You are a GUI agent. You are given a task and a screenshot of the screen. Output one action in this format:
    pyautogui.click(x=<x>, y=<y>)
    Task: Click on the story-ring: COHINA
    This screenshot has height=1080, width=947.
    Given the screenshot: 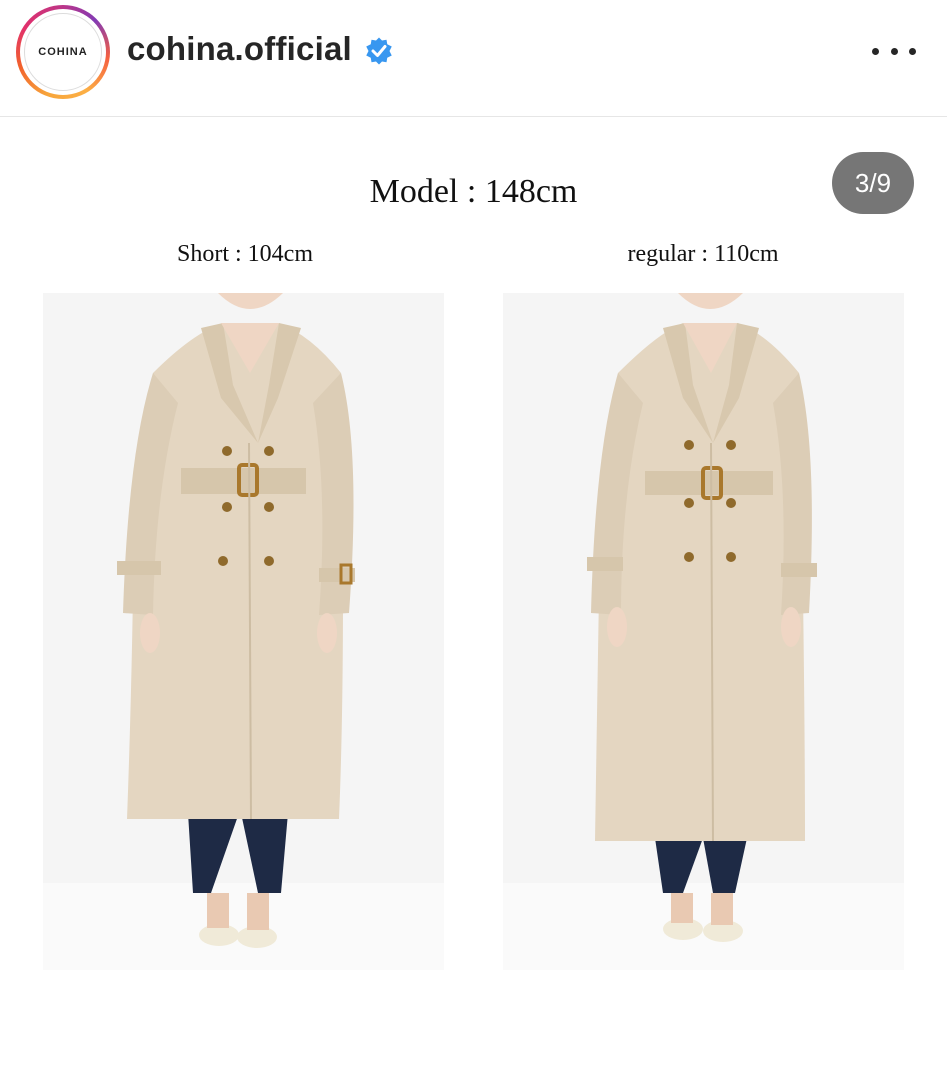 What is the action you would take?
    pyautogui.click(x=63, y=52)
    